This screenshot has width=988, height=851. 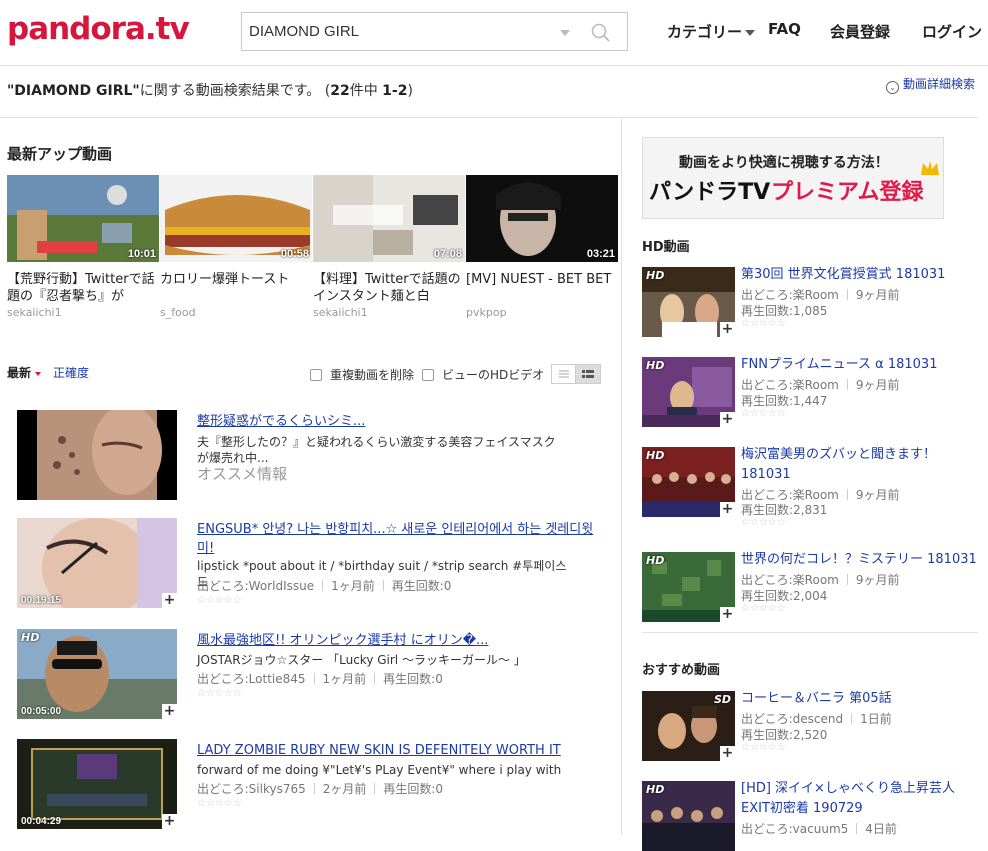 What do you see at coordinates (71, 373) in the screenshot?
I see `sort-accuracy: 正確度` at bounding box center [71, 373].